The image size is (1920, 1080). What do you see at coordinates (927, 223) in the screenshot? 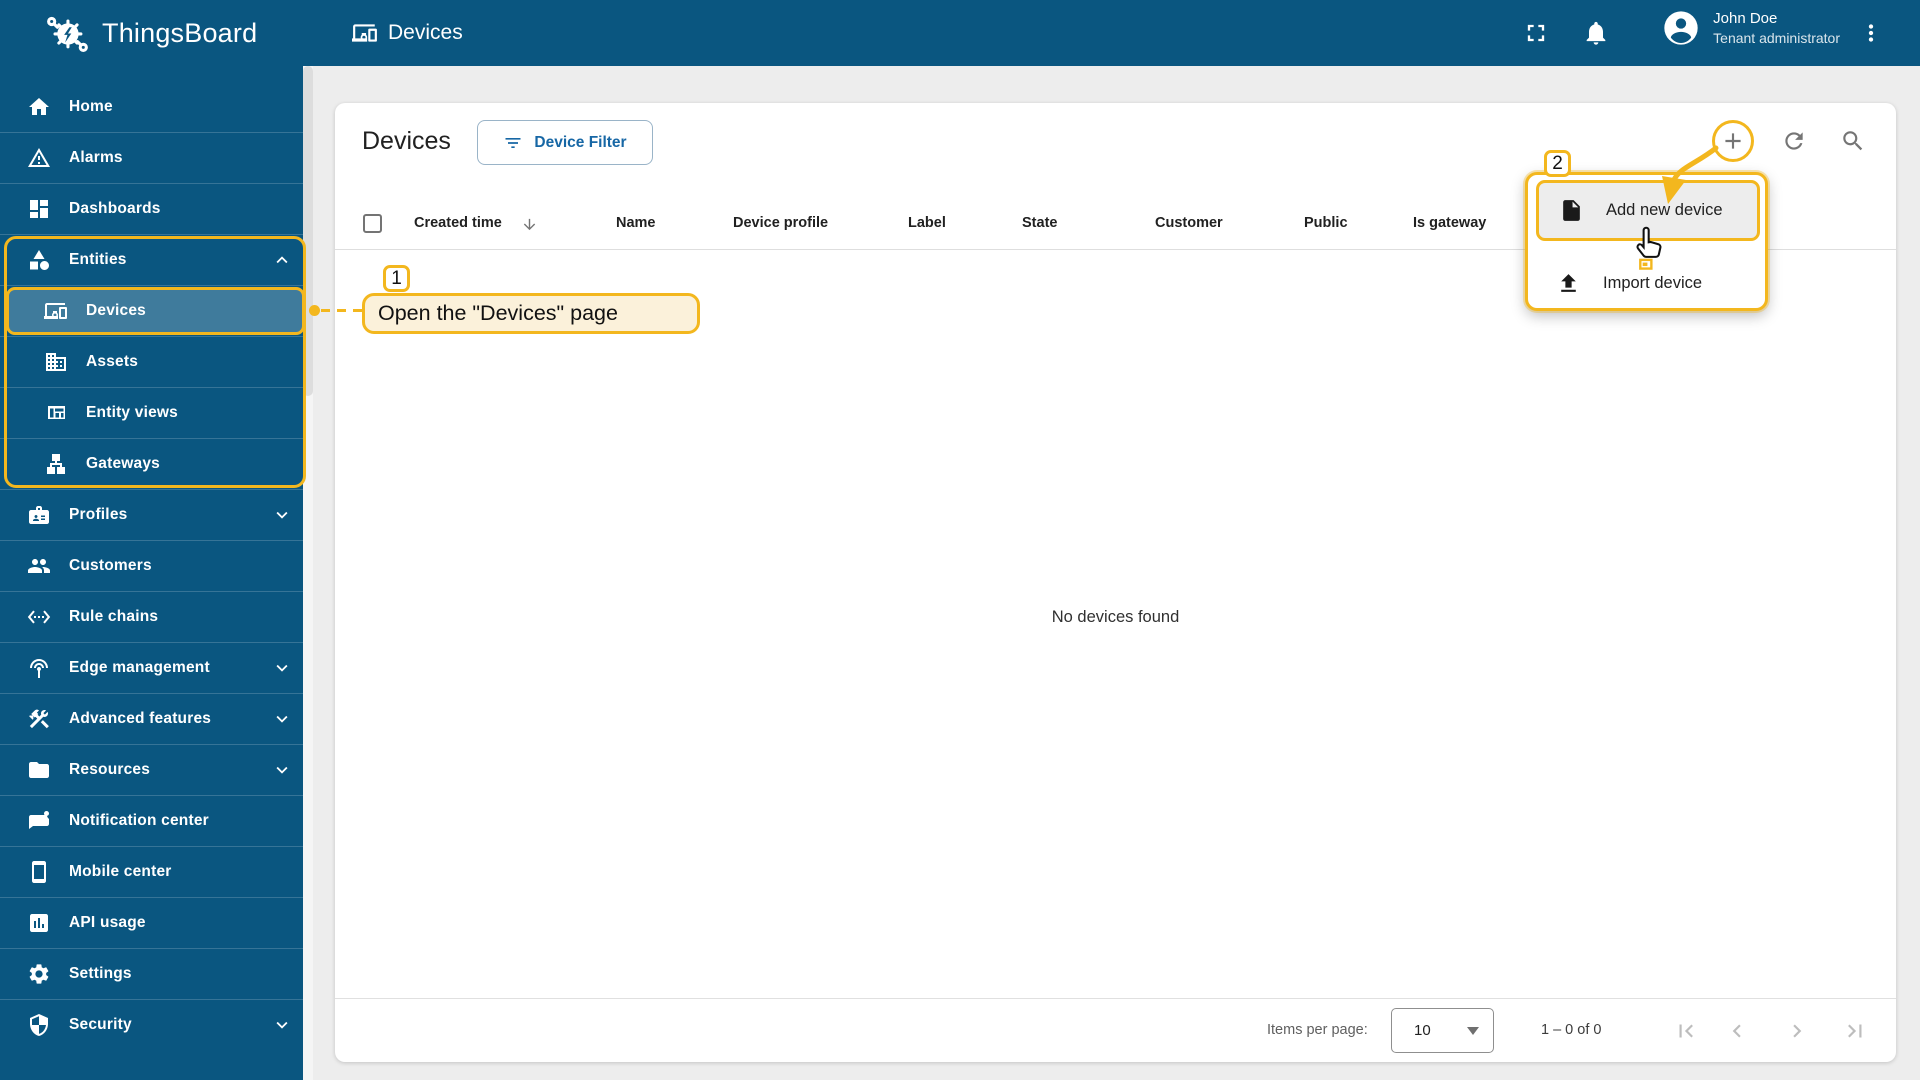
I see `column-header-label: Label` at bounding box center [927, 223].